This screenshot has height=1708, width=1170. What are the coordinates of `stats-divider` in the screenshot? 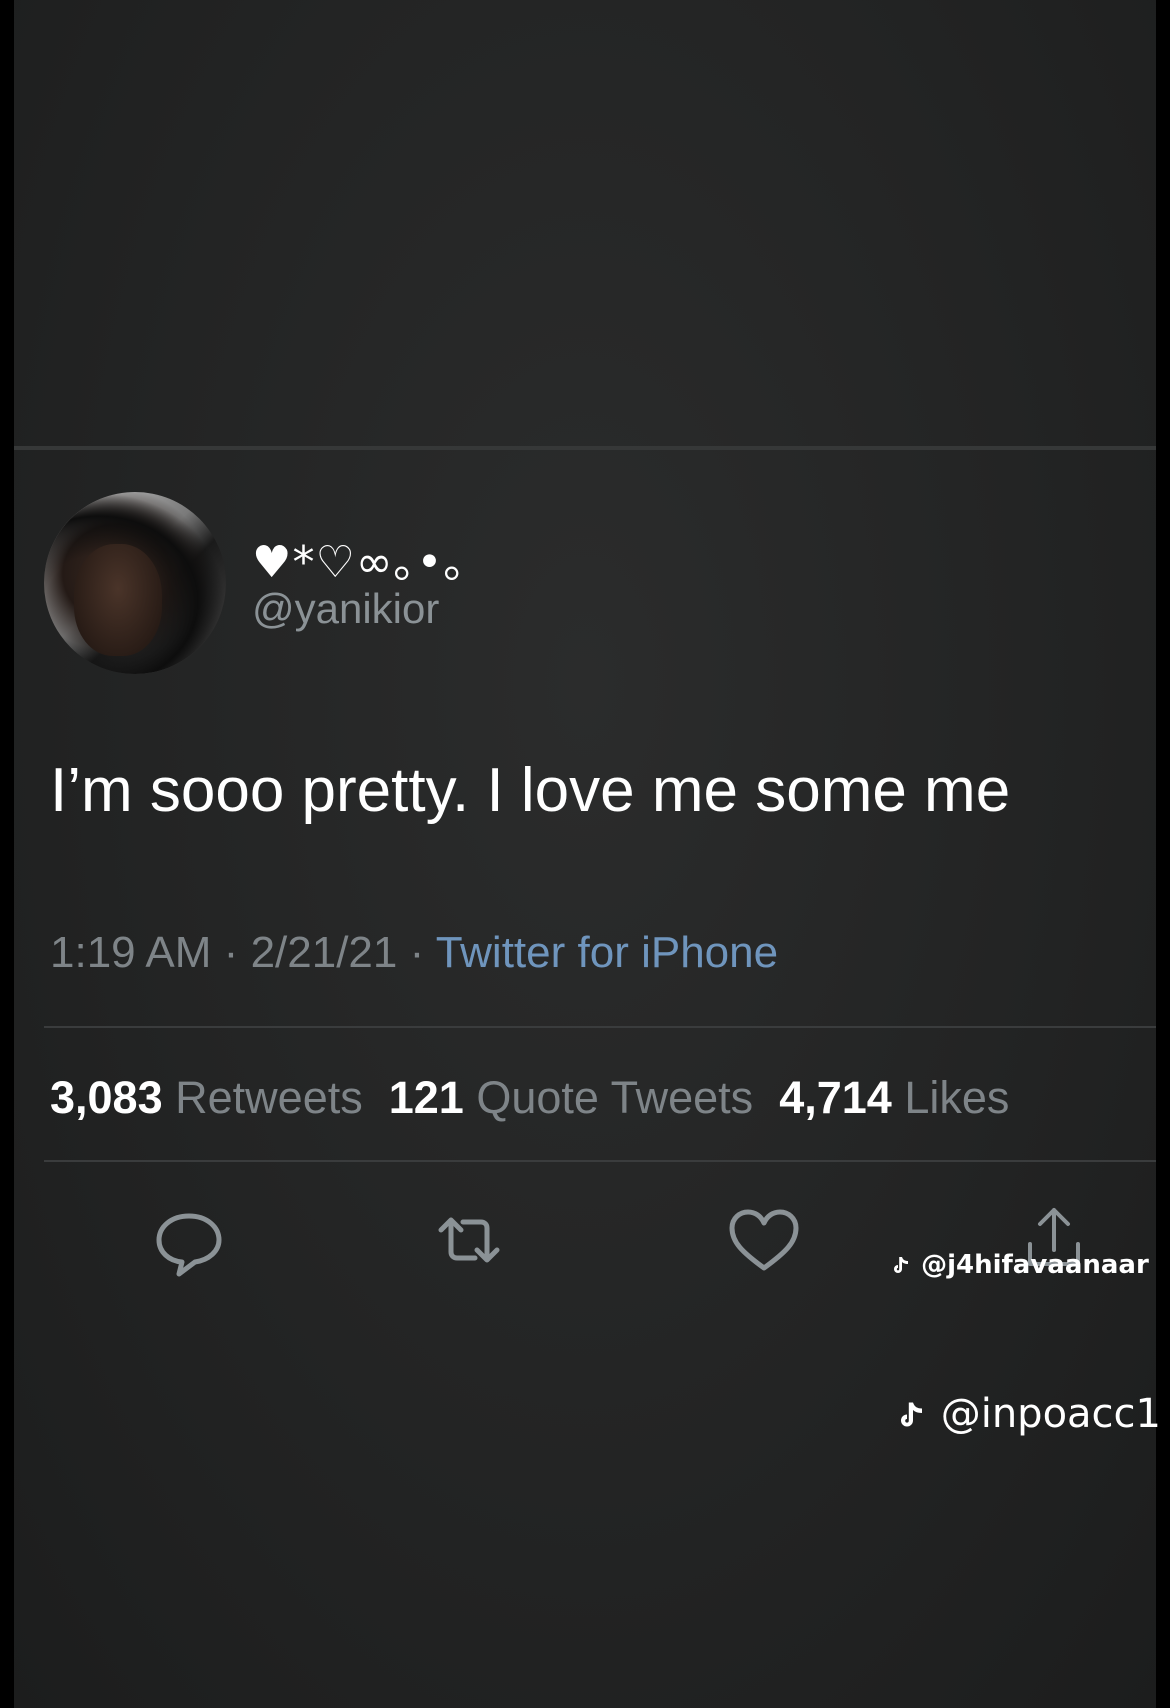 It's located at (600, 1161).